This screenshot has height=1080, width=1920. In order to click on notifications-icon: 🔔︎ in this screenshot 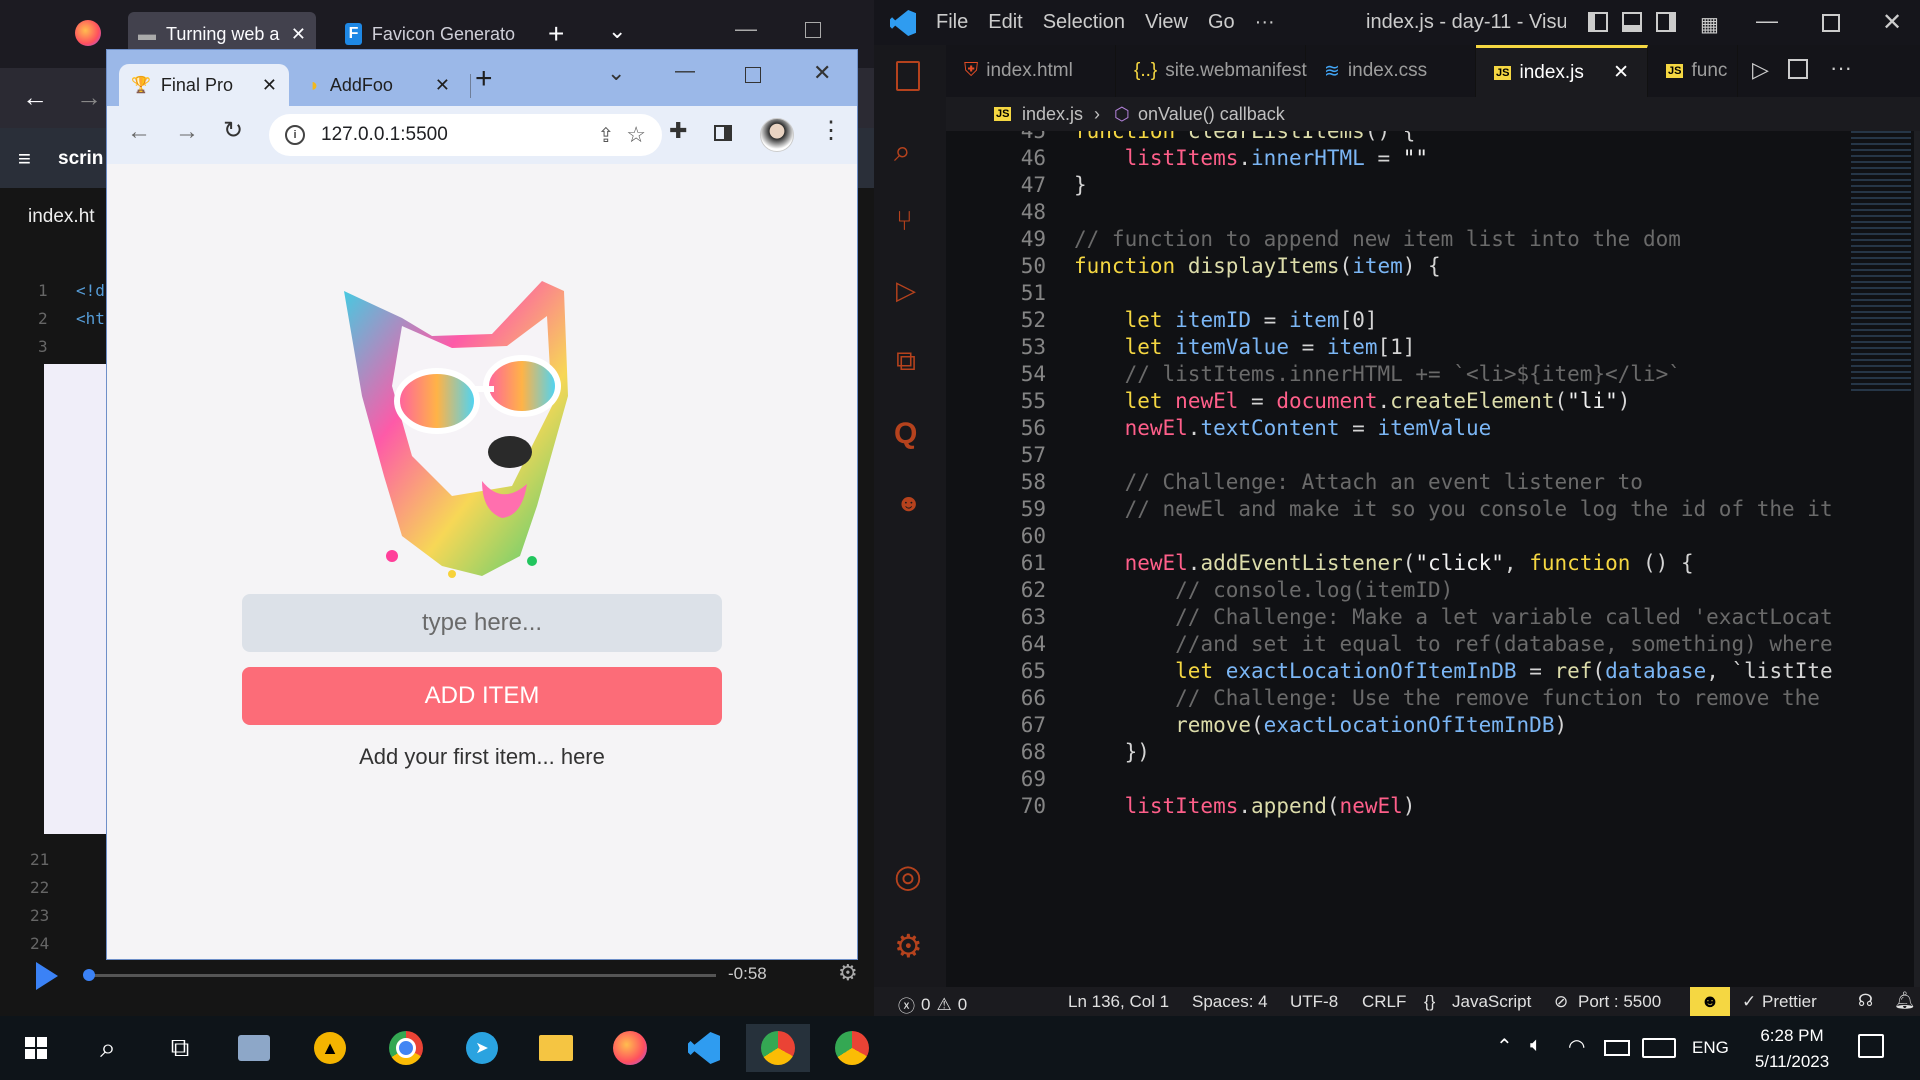, I will do `click(1905, 1001)`.